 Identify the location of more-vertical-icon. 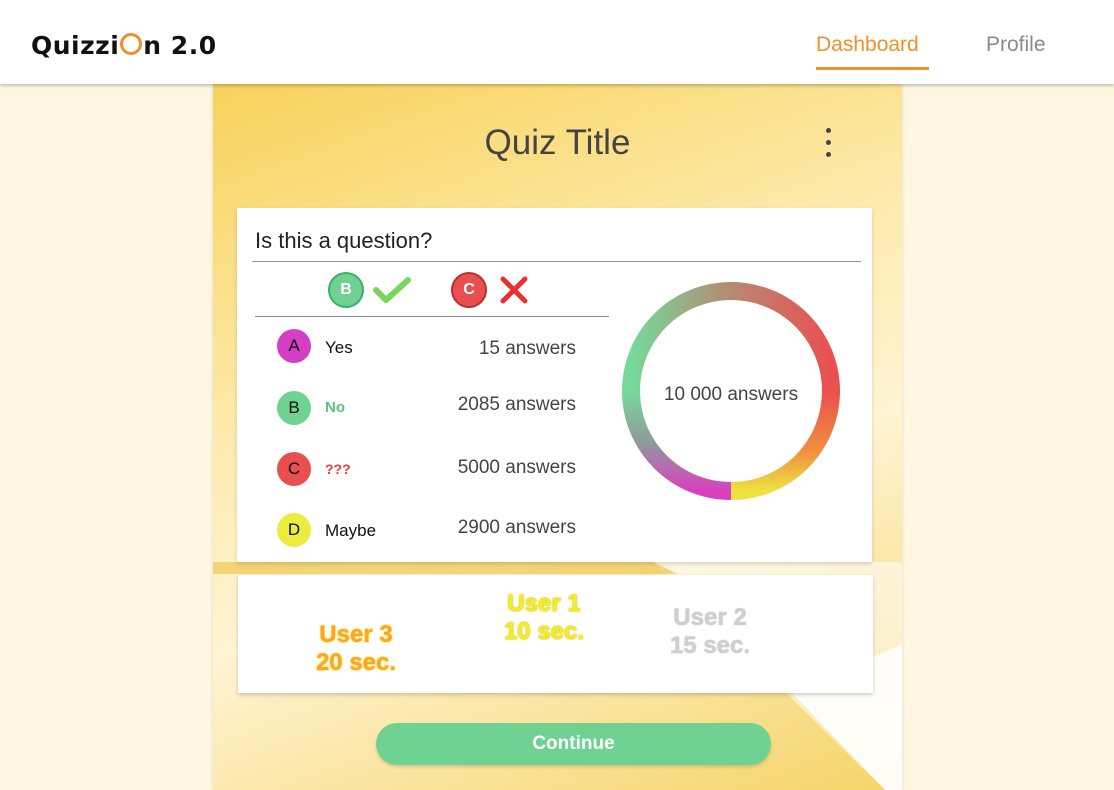
(828, 146).